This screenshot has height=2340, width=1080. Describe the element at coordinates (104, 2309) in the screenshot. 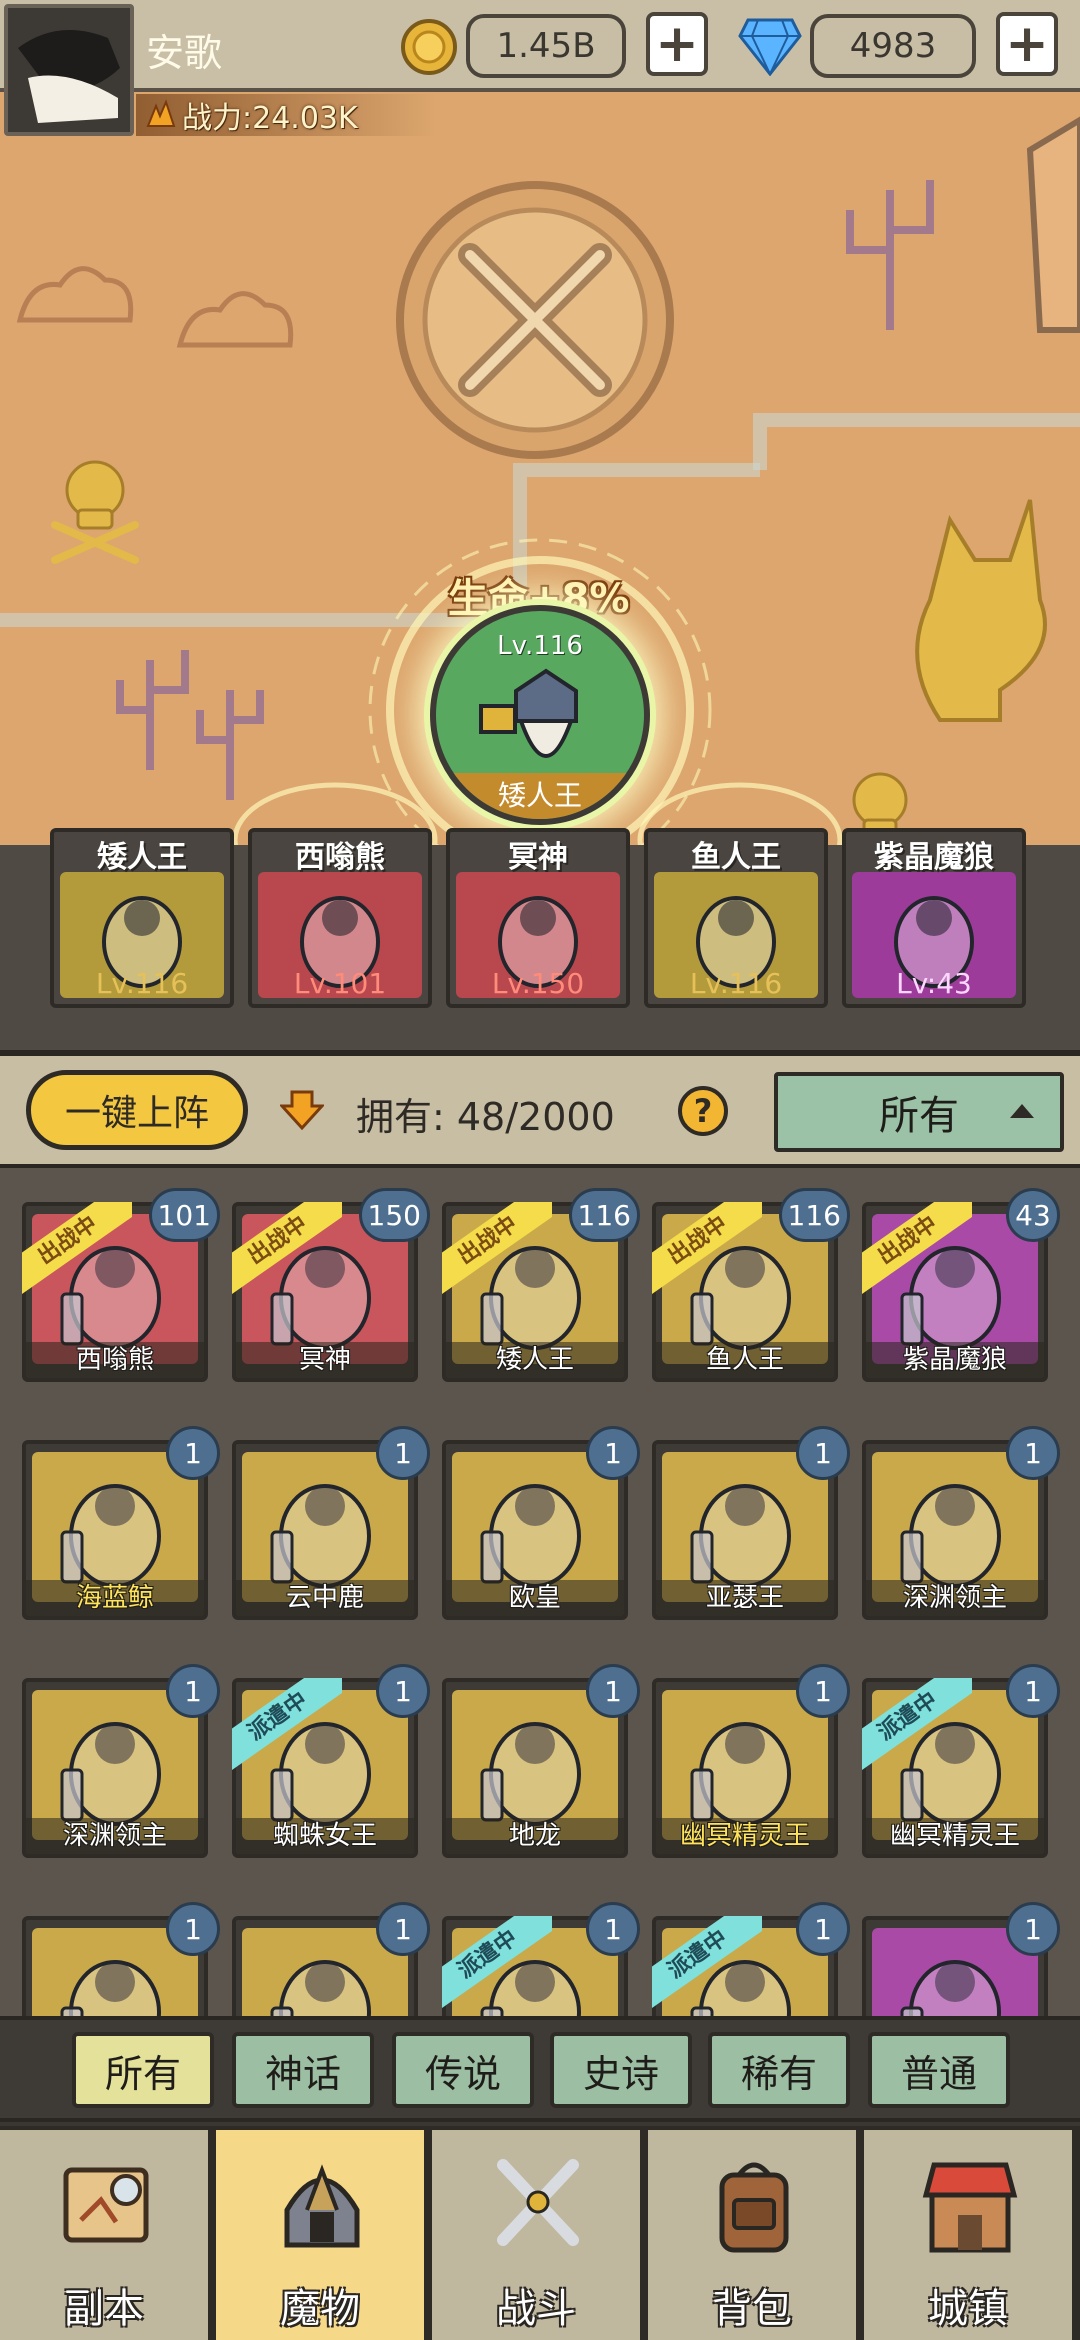

I see `nav-tab-label: 副本` at that location.